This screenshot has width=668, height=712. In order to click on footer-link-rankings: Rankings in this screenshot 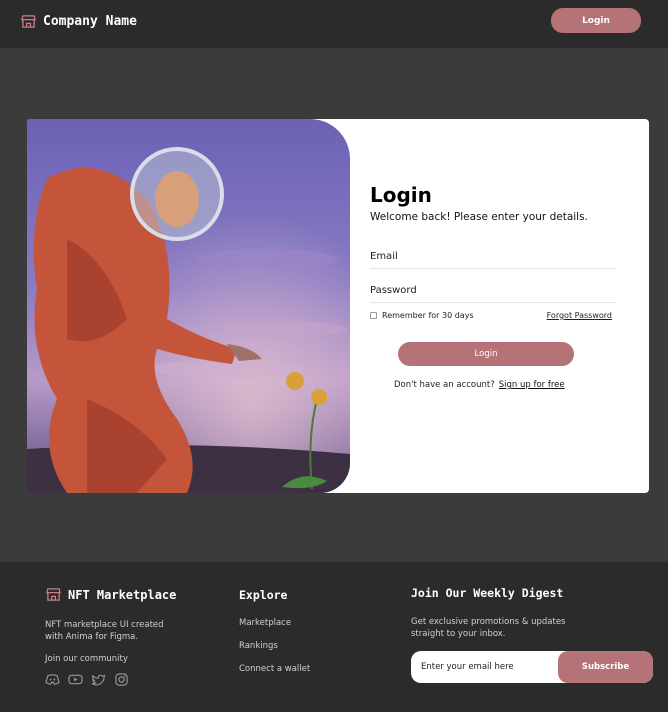, I will do `click(258, 646)`.